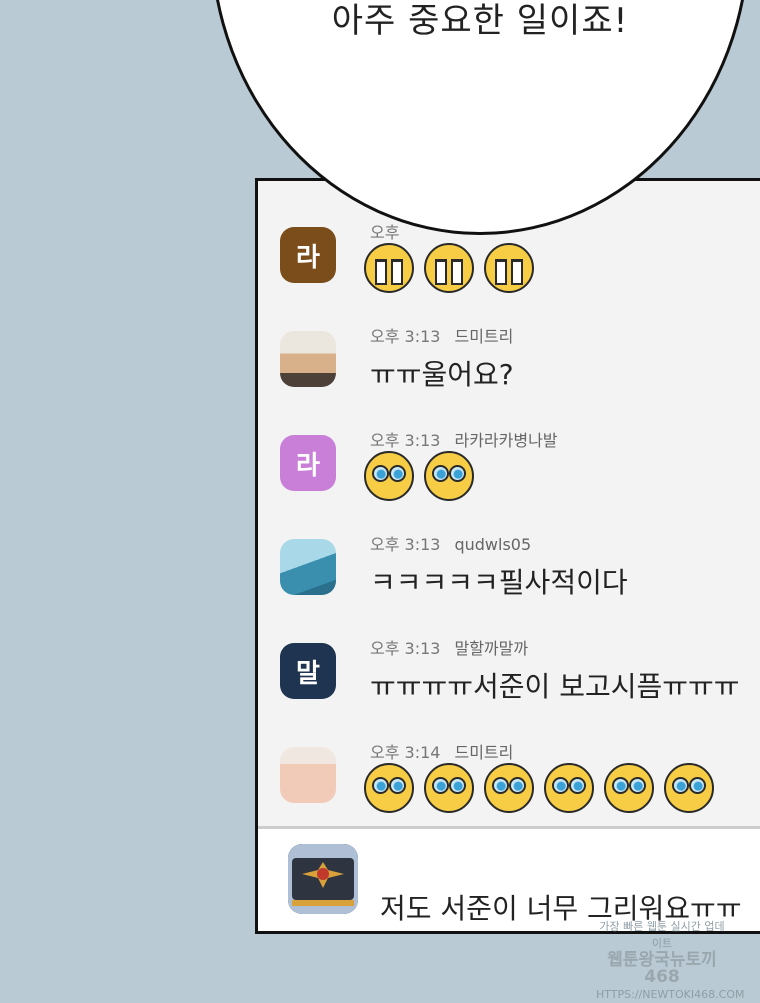 This screenshot has height=1003, width=760. I want to click on watermark-line: HTTPS://NEWTOKI468.COM, so click(670, 994).